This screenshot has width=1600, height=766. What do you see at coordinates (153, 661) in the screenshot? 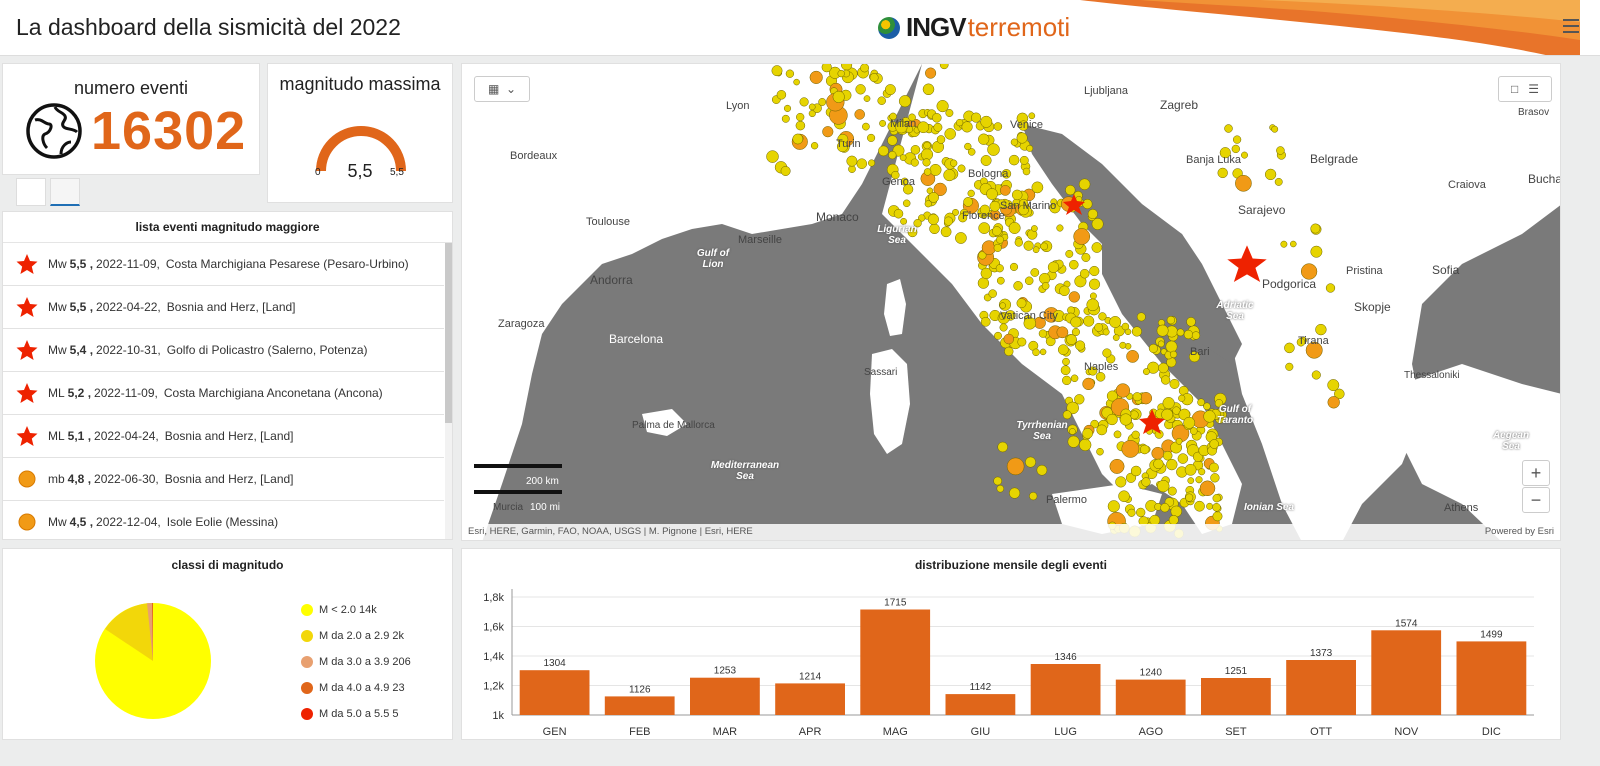
I see `magnitude-pie` at bounding box center [153, 661].